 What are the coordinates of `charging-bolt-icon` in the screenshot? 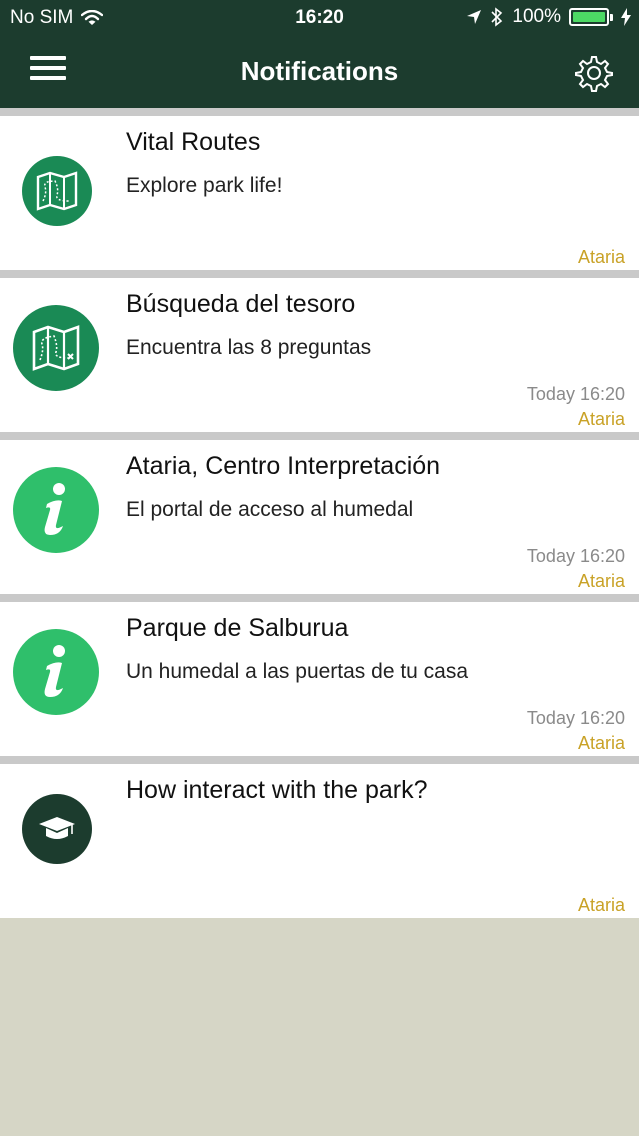 It's located at (626, 17).